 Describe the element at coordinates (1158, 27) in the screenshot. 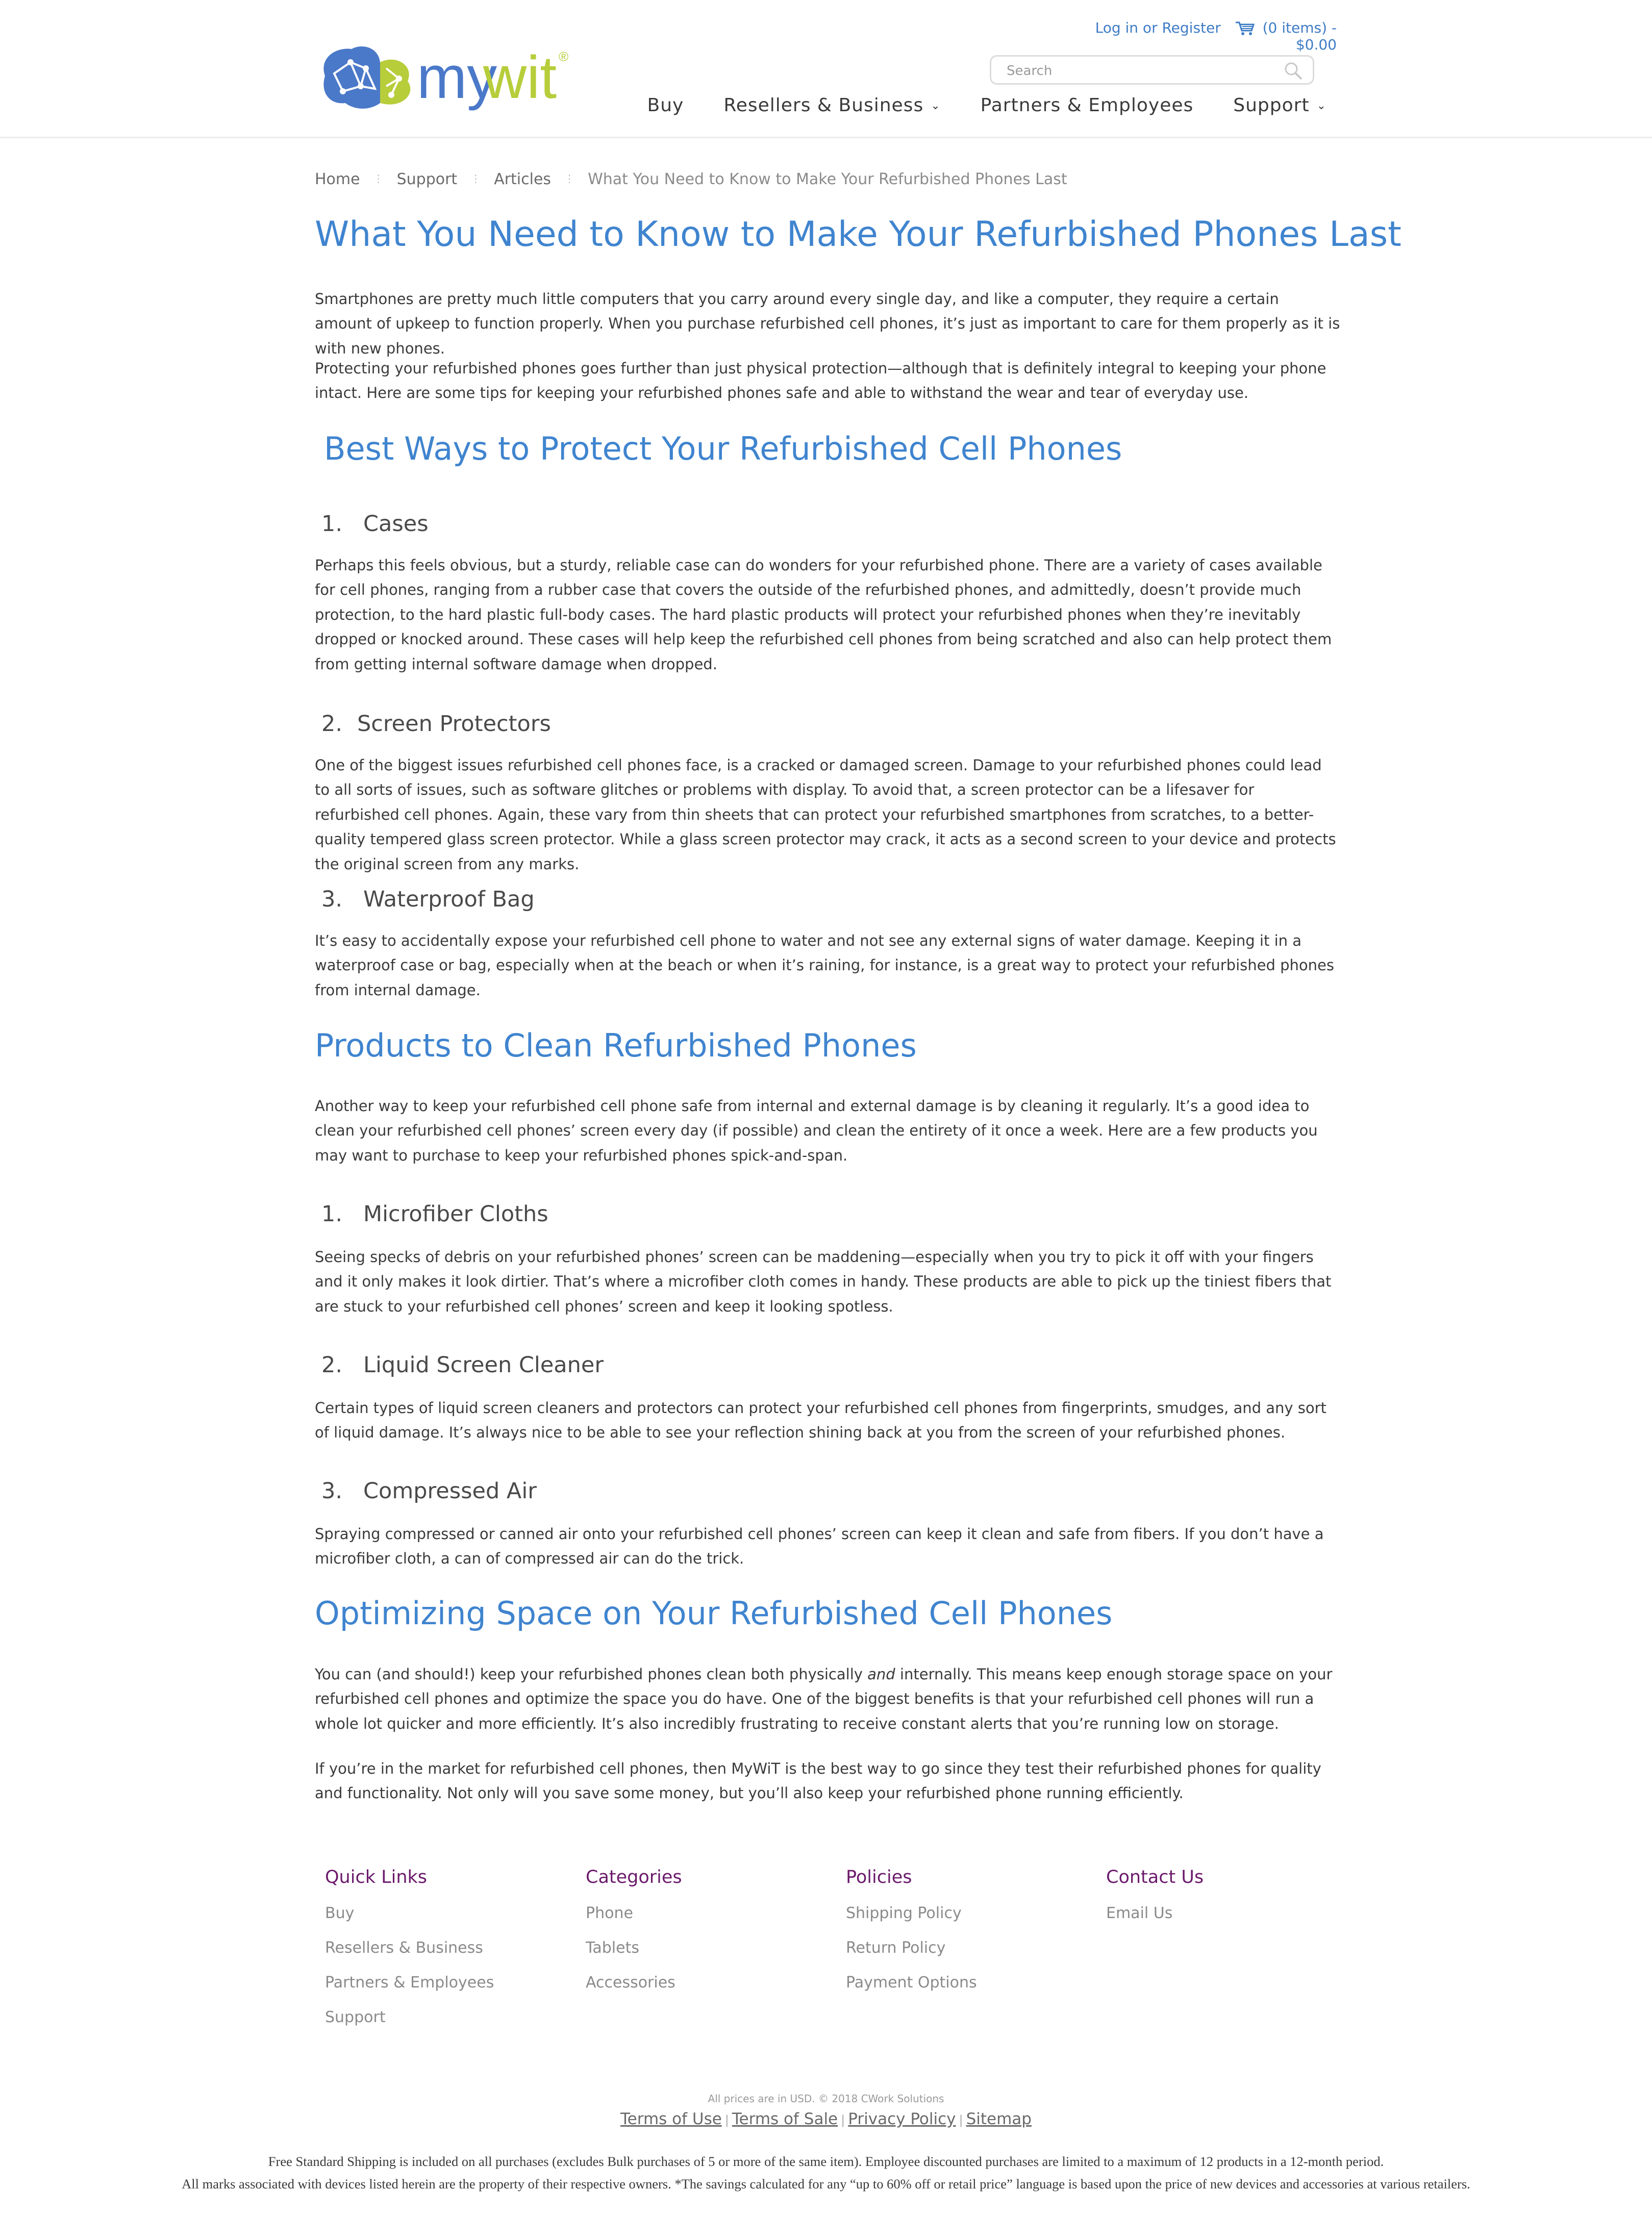

I see `login-register-link: Log in or Register` at that location.